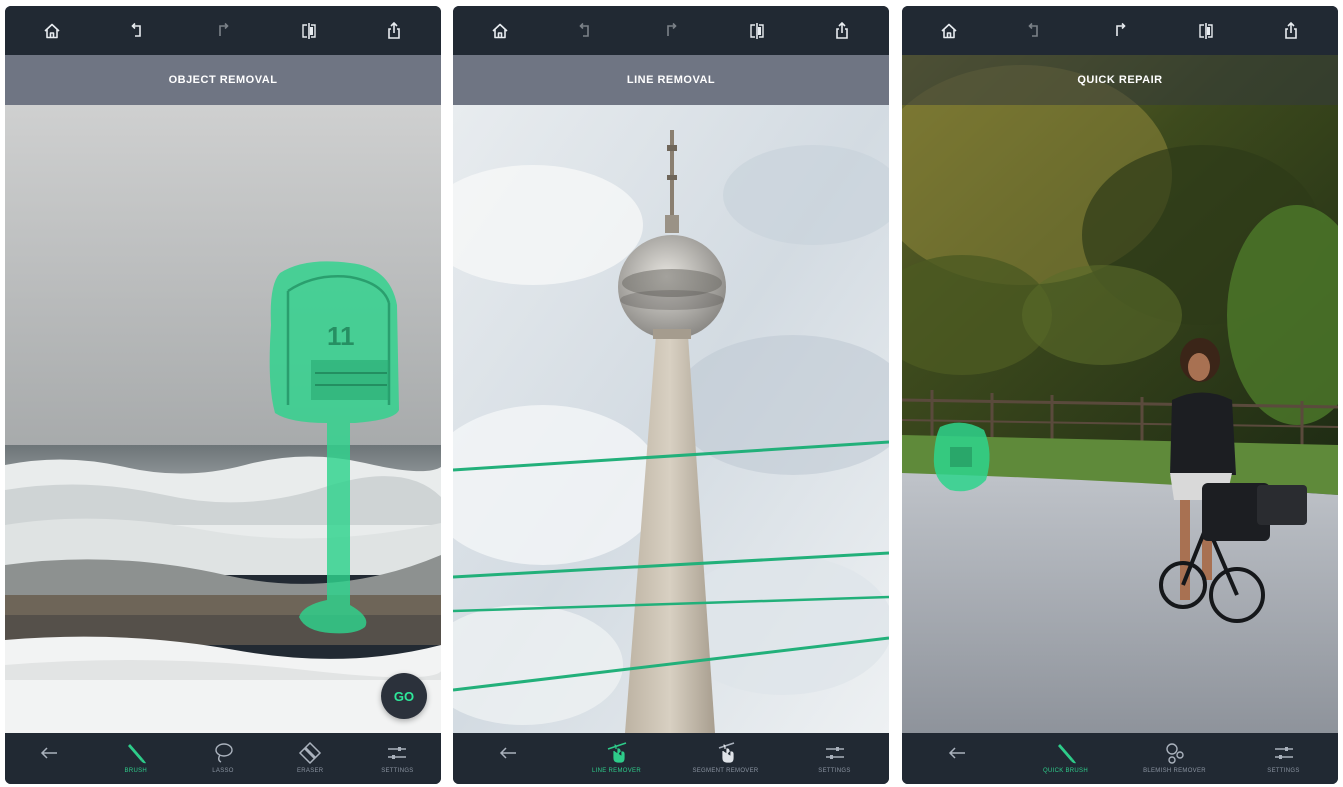 This screenshot has width=1343, height=787. I want to click on eraser-label: ERASER, so click(310, 771).